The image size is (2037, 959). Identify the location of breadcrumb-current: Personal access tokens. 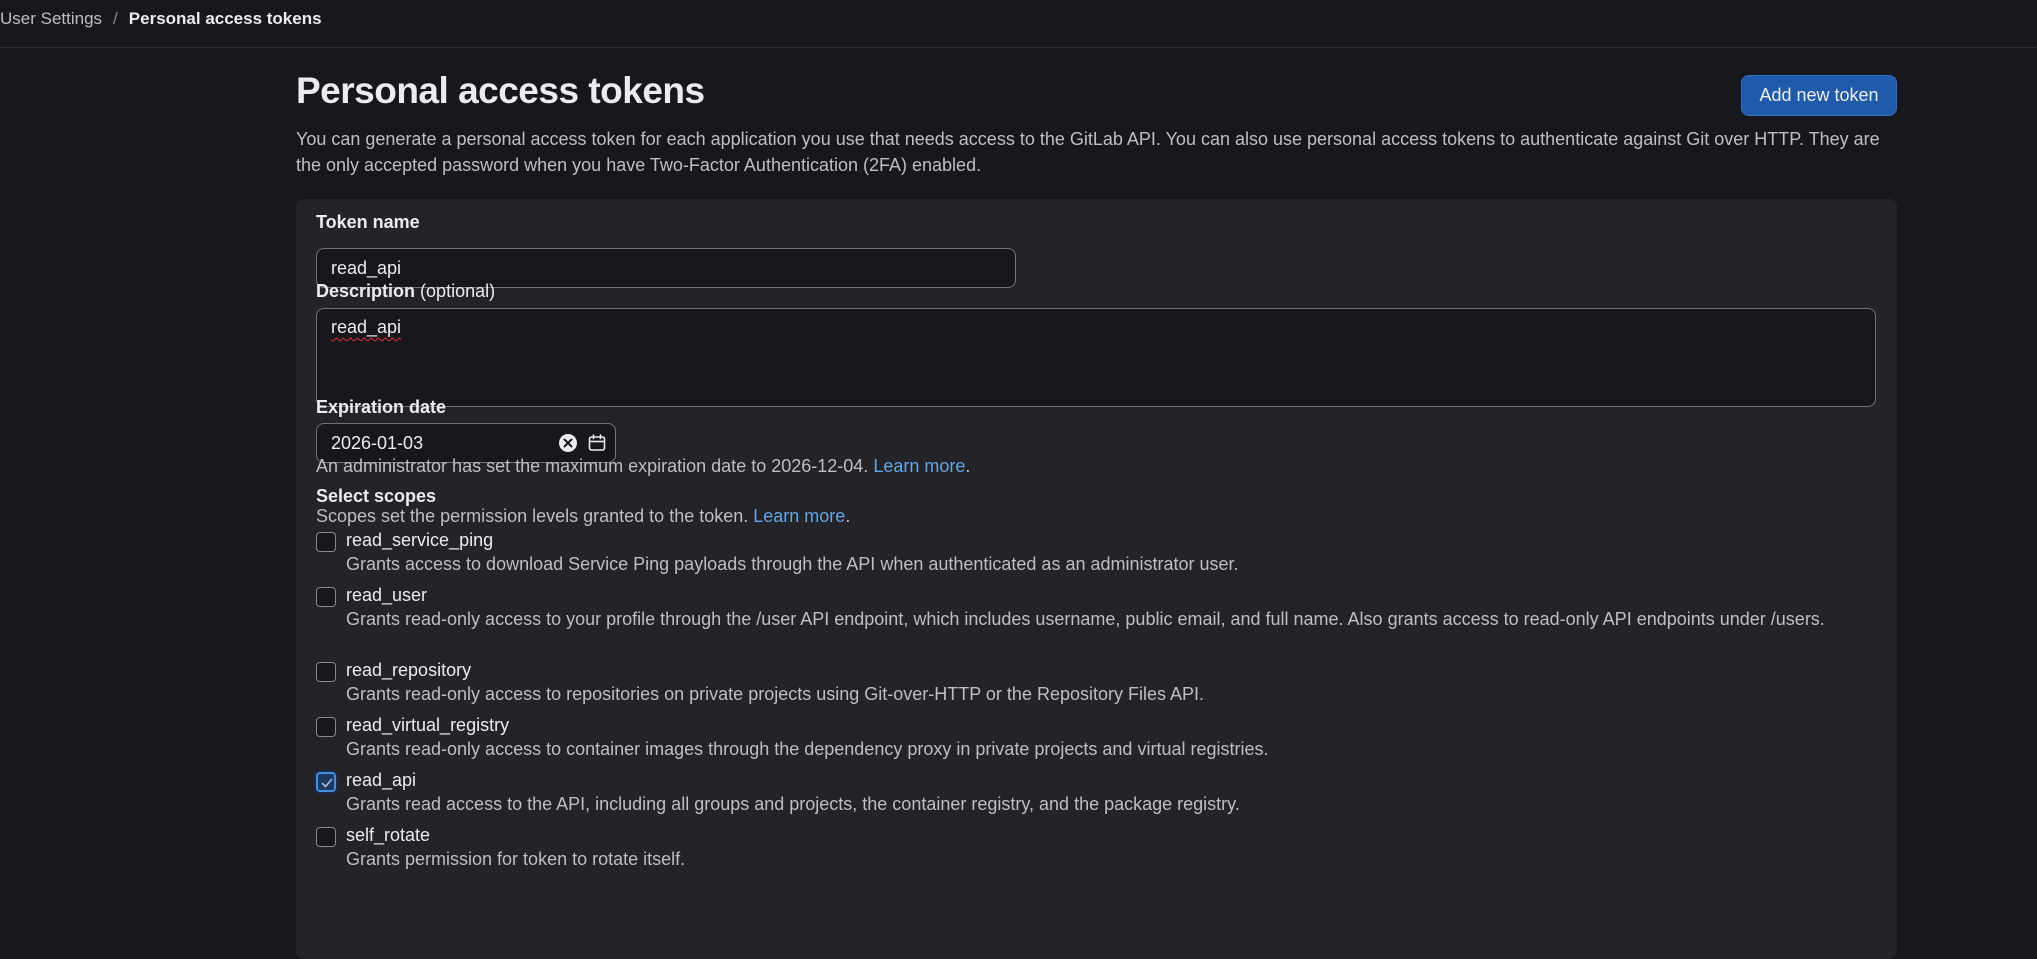
(225, 18).